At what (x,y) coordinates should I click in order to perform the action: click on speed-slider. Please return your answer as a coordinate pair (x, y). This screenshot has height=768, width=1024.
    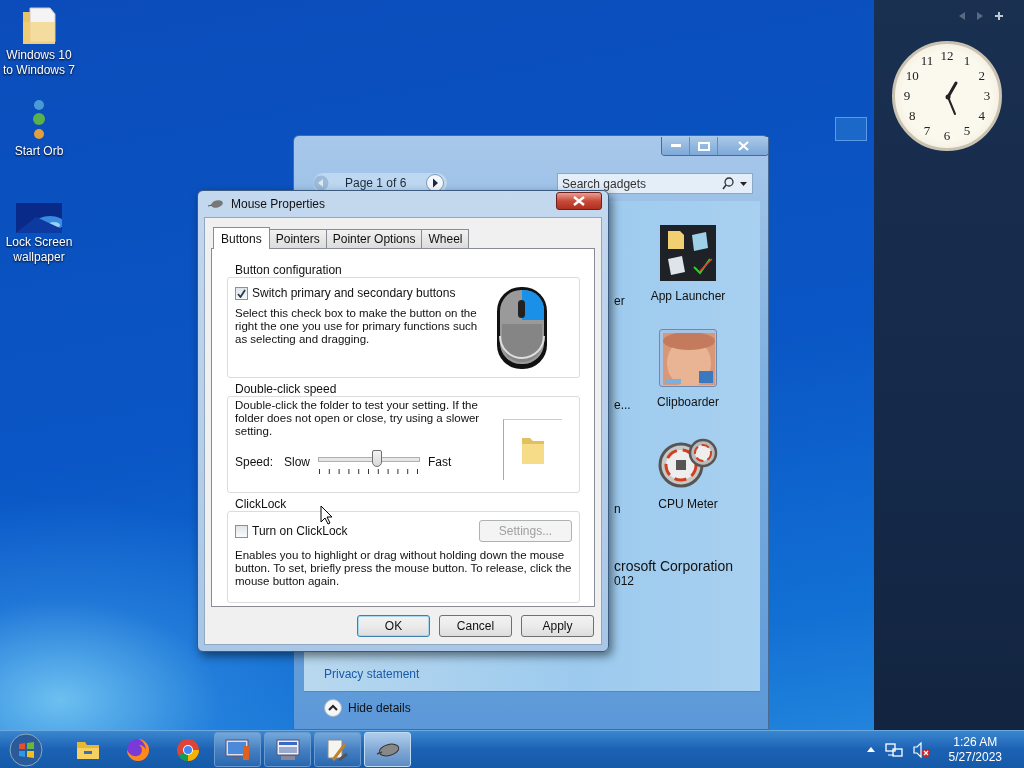
    Looking at the image, I should click on (369, 462).